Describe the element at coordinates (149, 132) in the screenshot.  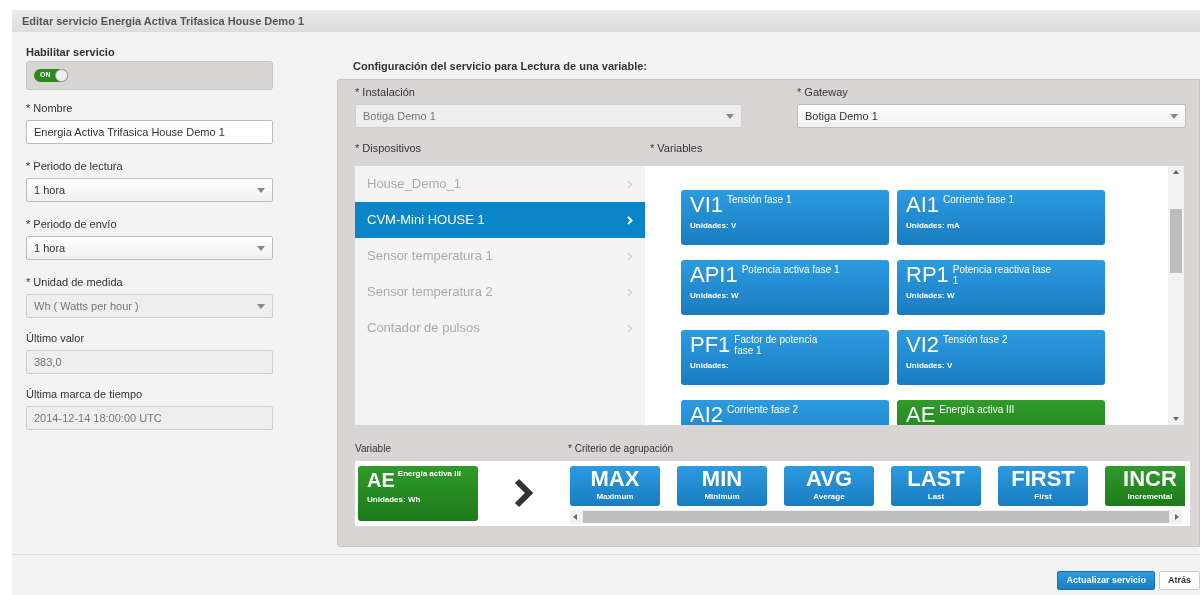
I see `input-field: Energia Activa Trifasica House Demo 1` at that location.